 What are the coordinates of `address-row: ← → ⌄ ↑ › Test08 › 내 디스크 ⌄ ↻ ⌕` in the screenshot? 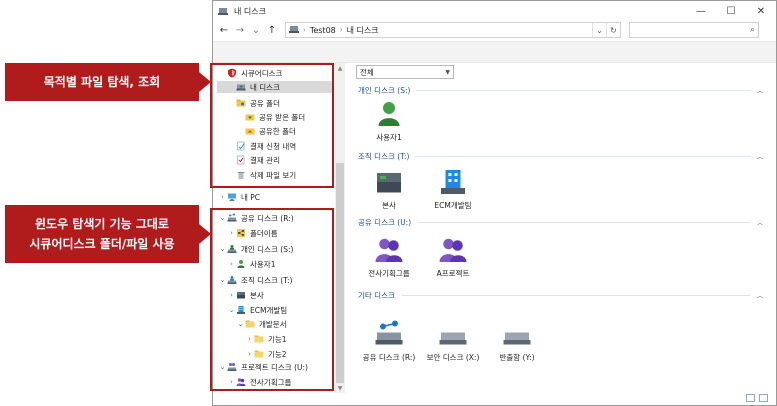 It's located at (494, 30).